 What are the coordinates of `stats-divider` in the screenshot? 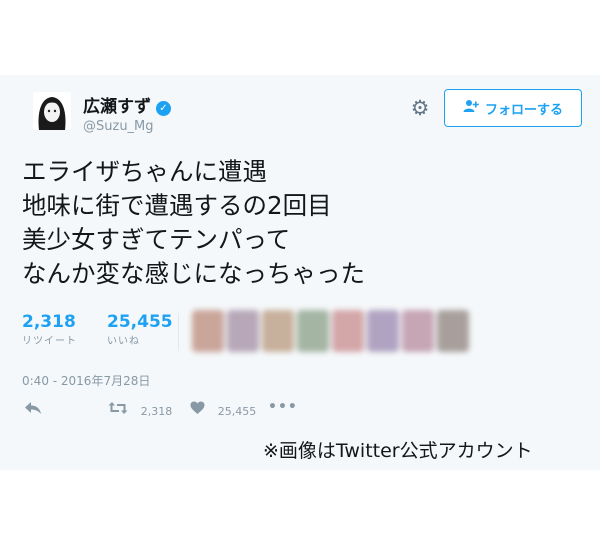 It's located at (178, 332).